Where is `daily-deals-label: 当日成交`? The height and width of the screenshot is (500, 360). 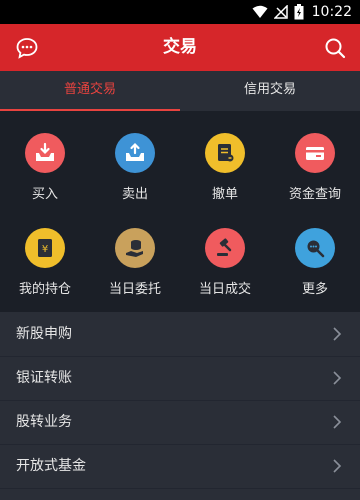 daily-deals-label: 当日成交 is located at coordinates (224, 289).